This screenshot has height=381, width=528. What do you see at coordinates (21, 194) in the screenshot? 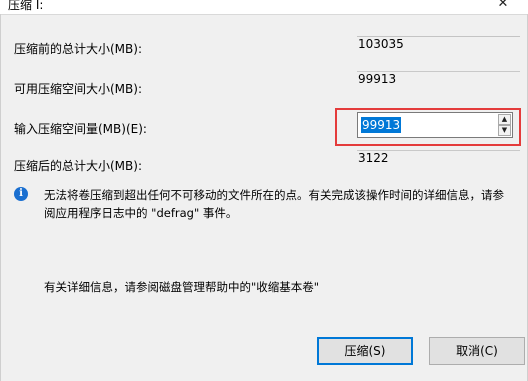
I see `info-icon: i` at bounding box center [21, 194].